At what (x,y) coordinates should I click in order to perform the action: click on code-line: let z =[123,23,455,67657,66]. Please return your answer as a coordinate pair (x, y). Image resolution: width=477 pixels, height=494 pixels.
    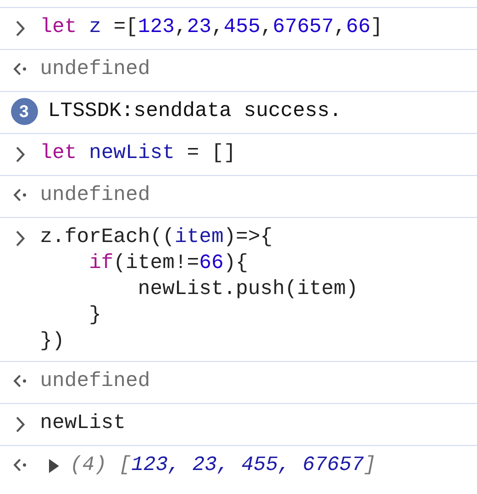
    Looking at the image, I should click on (212, 28).